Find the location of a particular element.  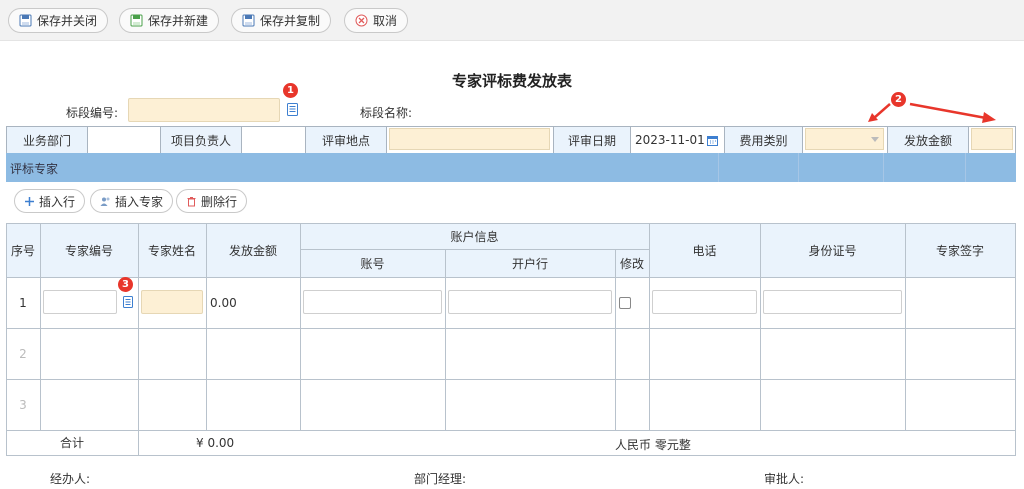

trash-icon is located at coordinates (191, 201).